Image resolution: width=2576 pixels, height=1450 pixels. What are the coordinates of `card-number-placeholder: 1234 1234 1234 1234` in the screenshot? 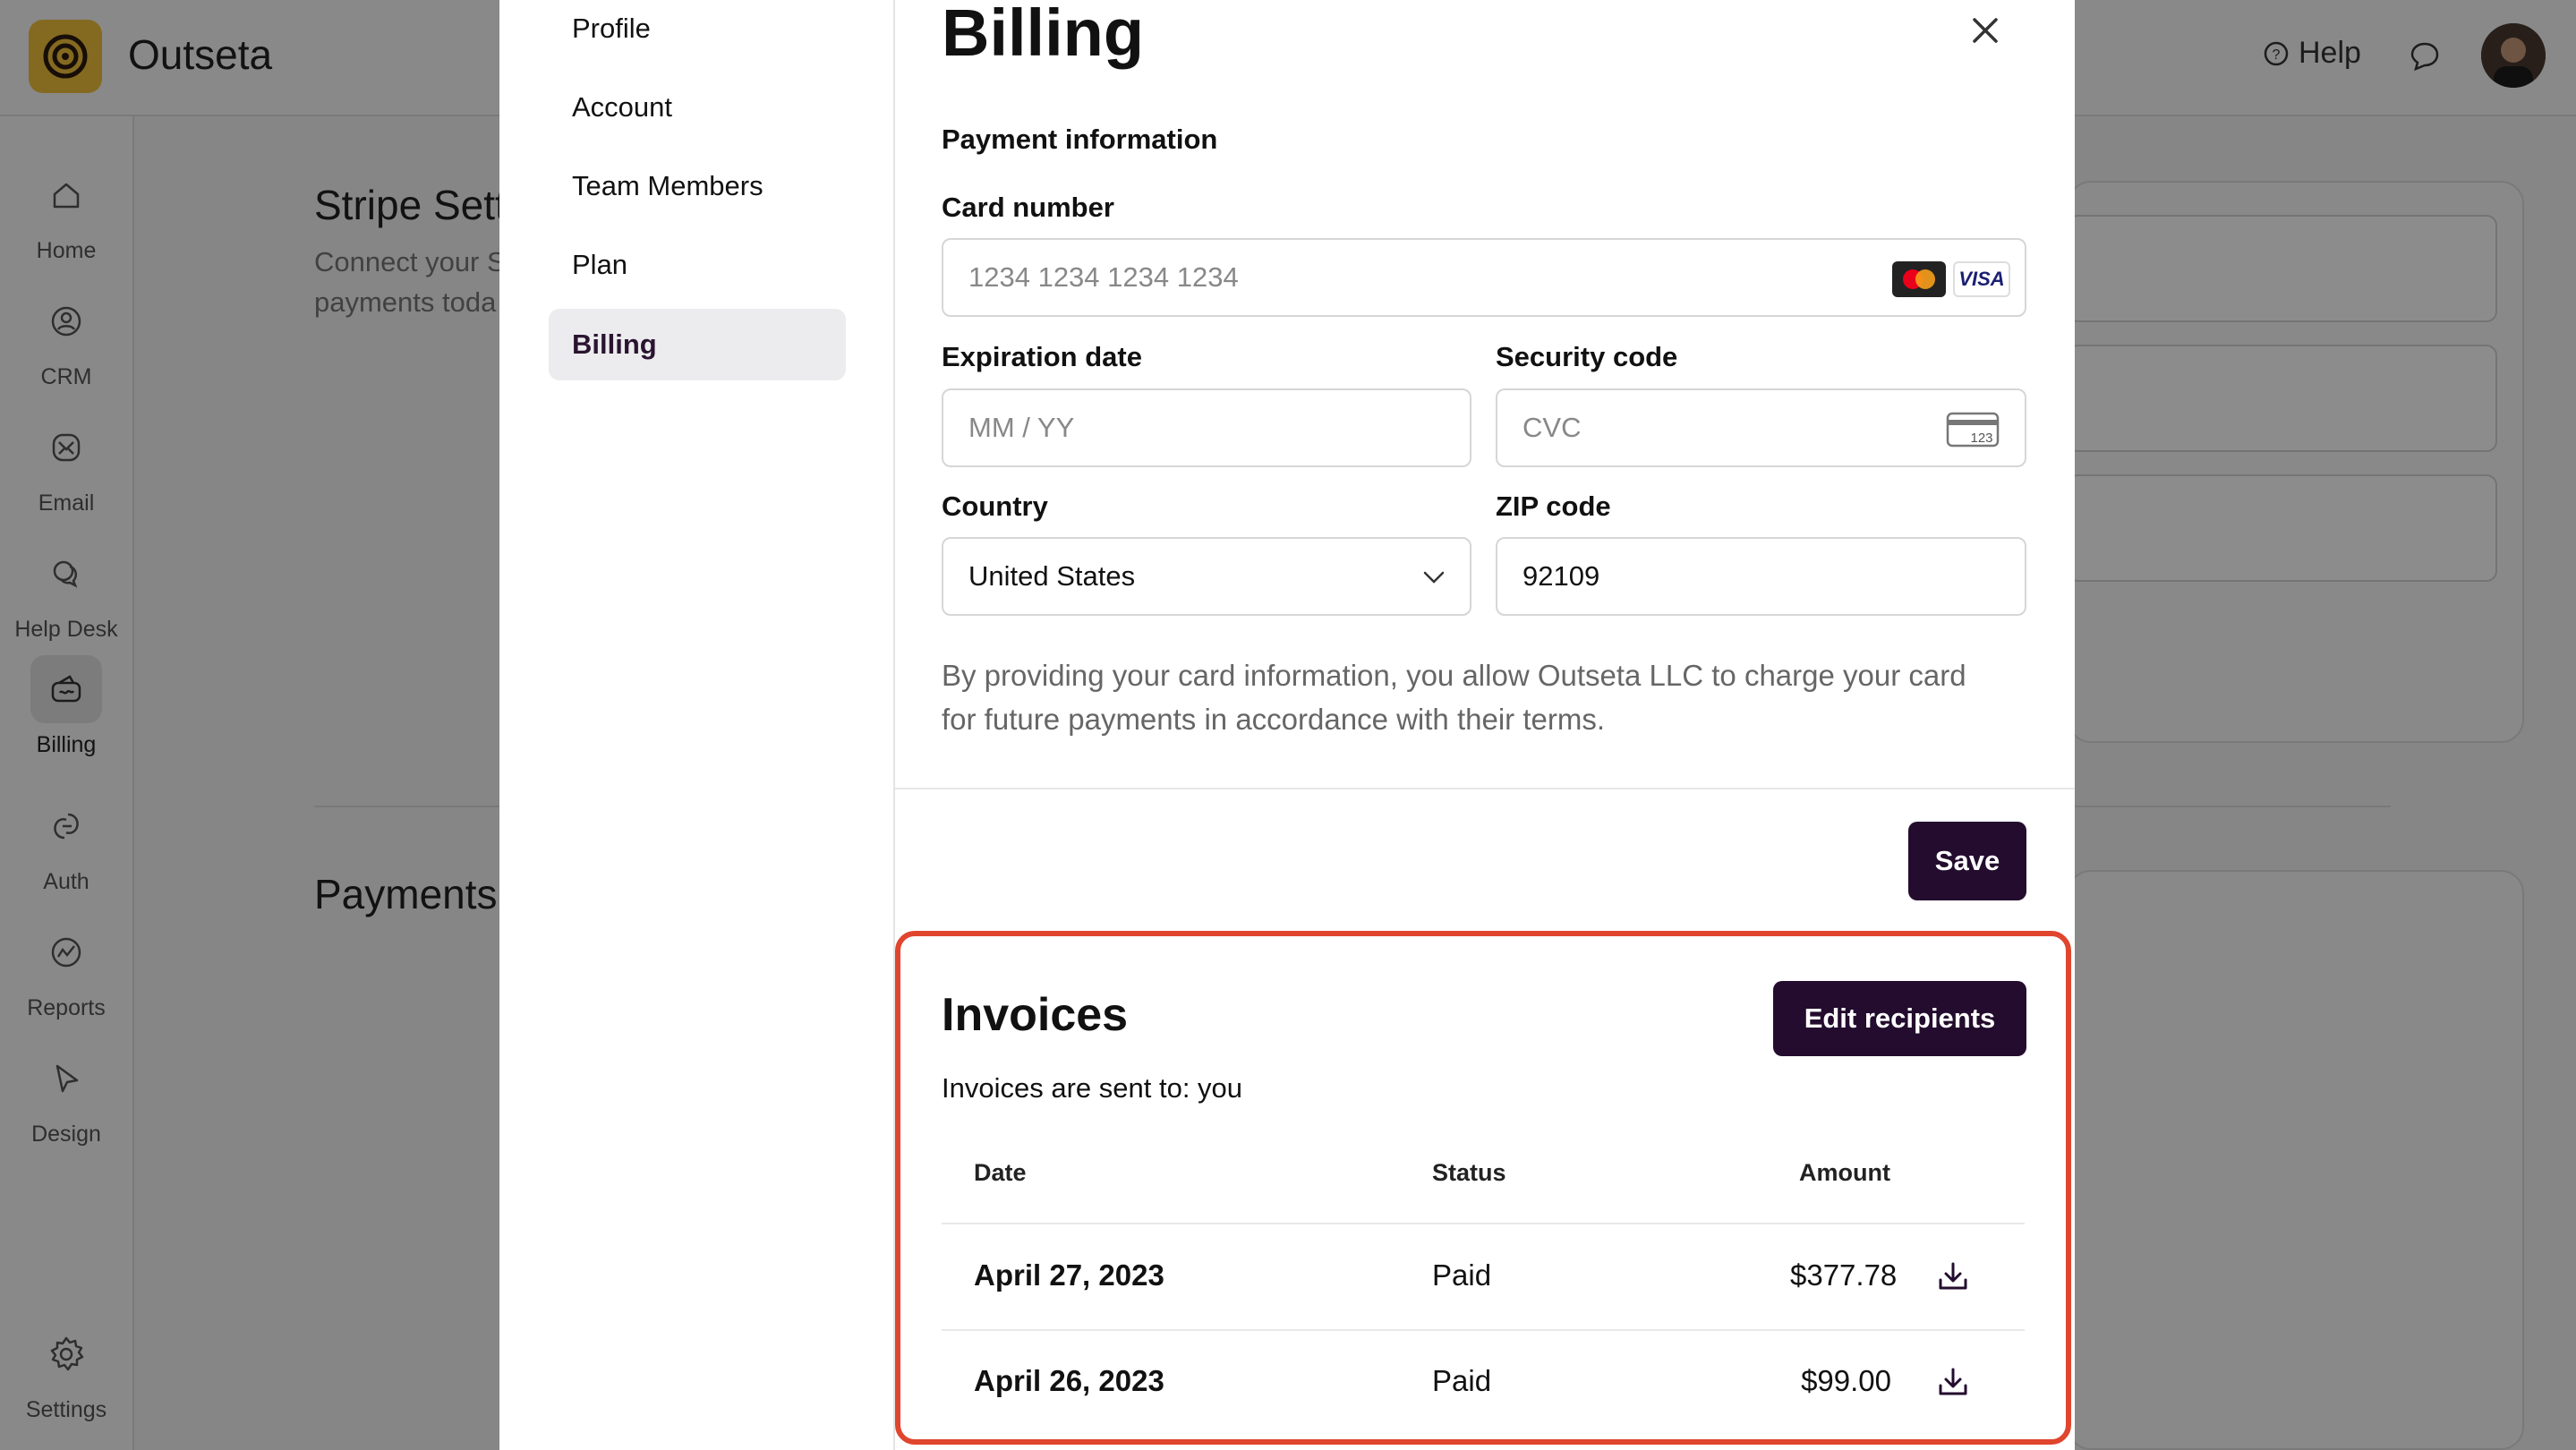 It's located at (1103, 277).